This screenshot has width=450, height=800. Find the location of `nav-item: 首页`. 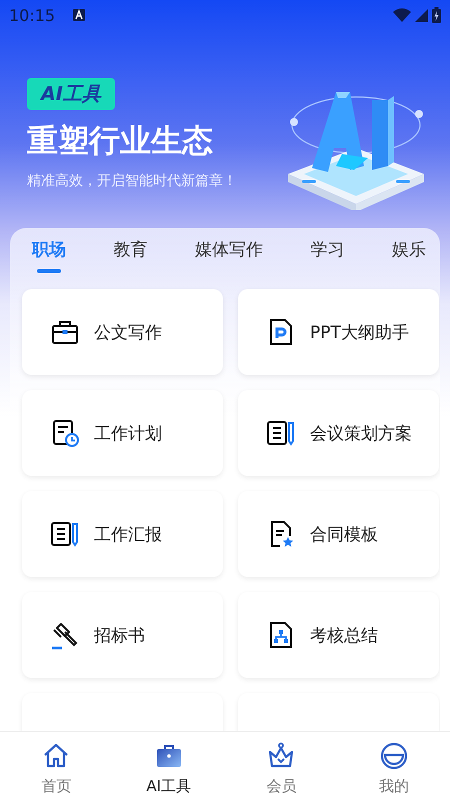

nav-item: 首页 is located at coordinates (56, 766).